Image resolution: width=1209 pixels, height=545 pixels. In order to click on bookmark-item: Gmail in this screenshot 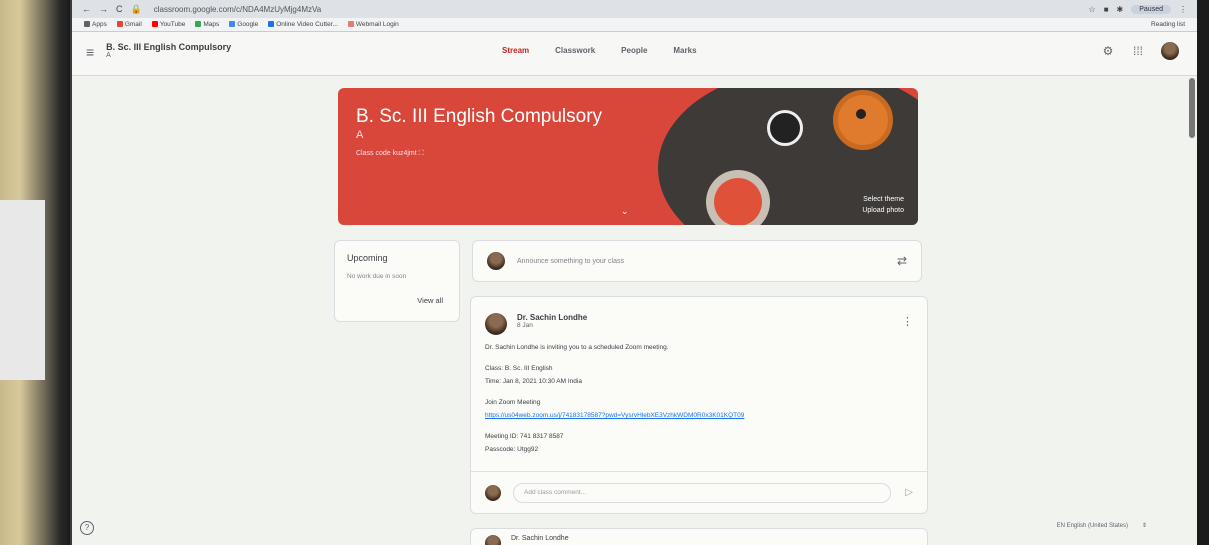, I will do `click(129, 24)`.